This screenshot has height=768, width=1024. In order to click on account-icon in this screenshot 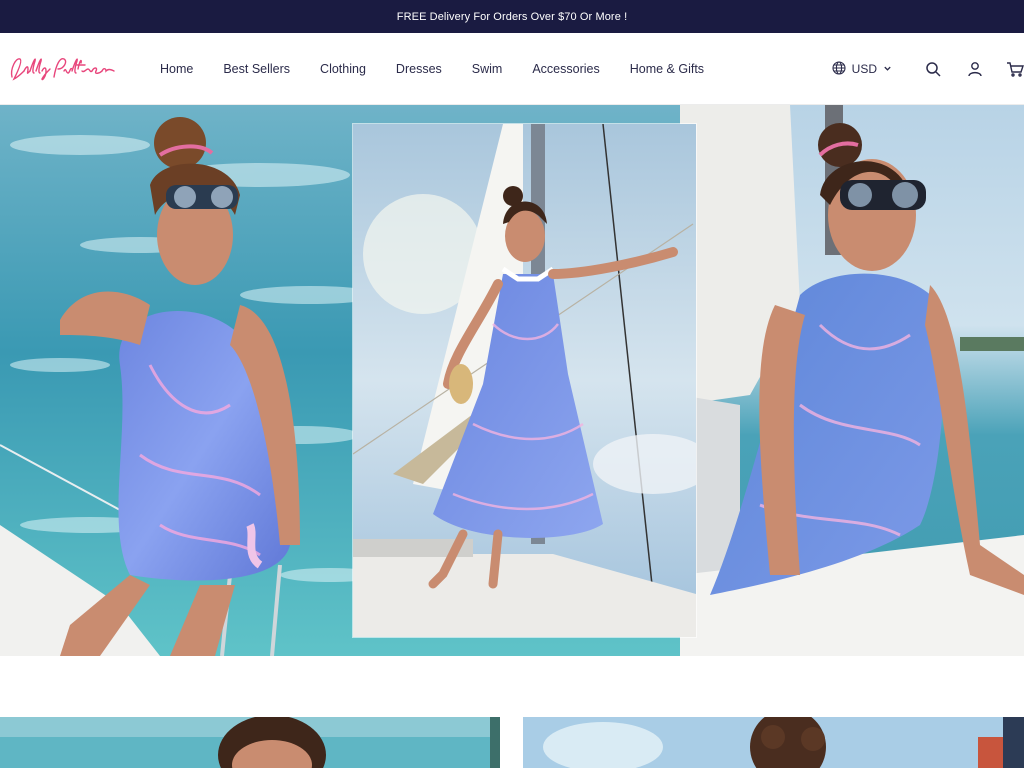, I will do `click(975, 69)`.